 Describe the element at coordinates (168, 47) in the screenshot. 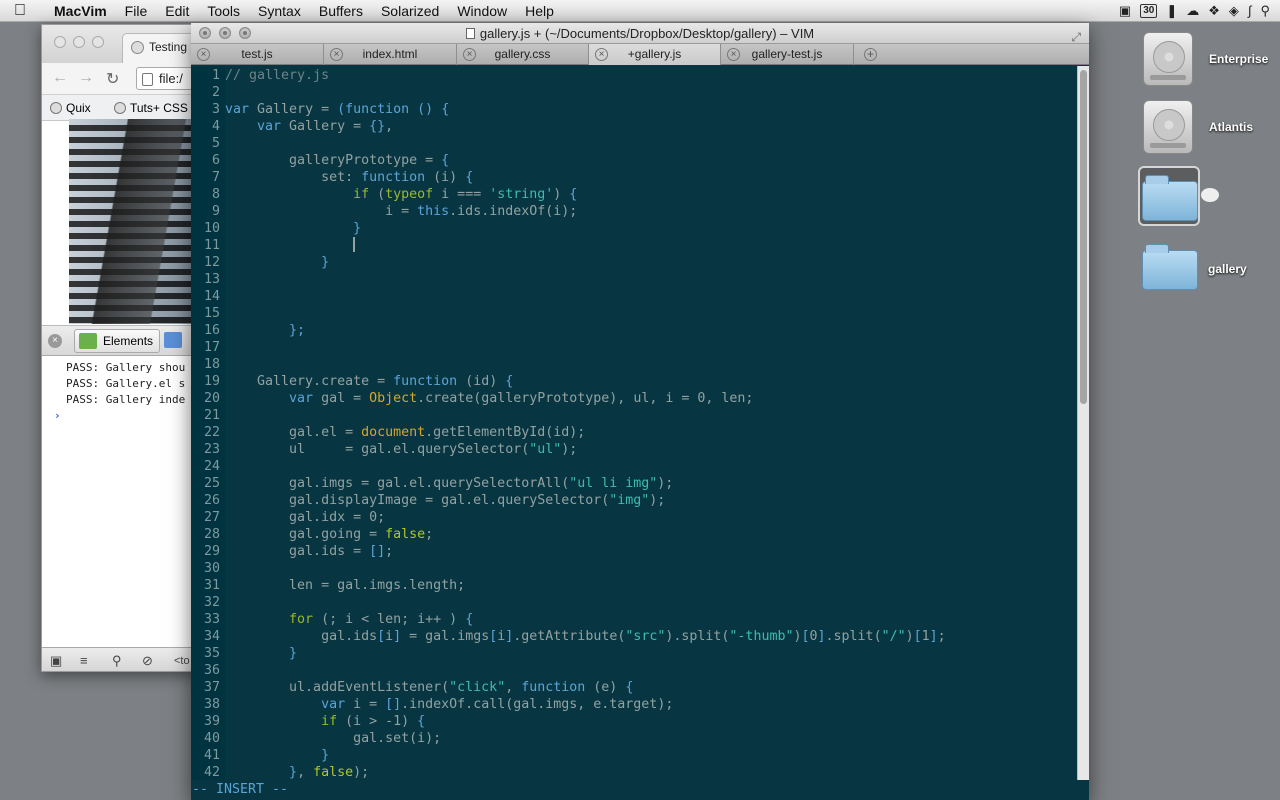

I see `browser-tab-title: Testing` at that location.